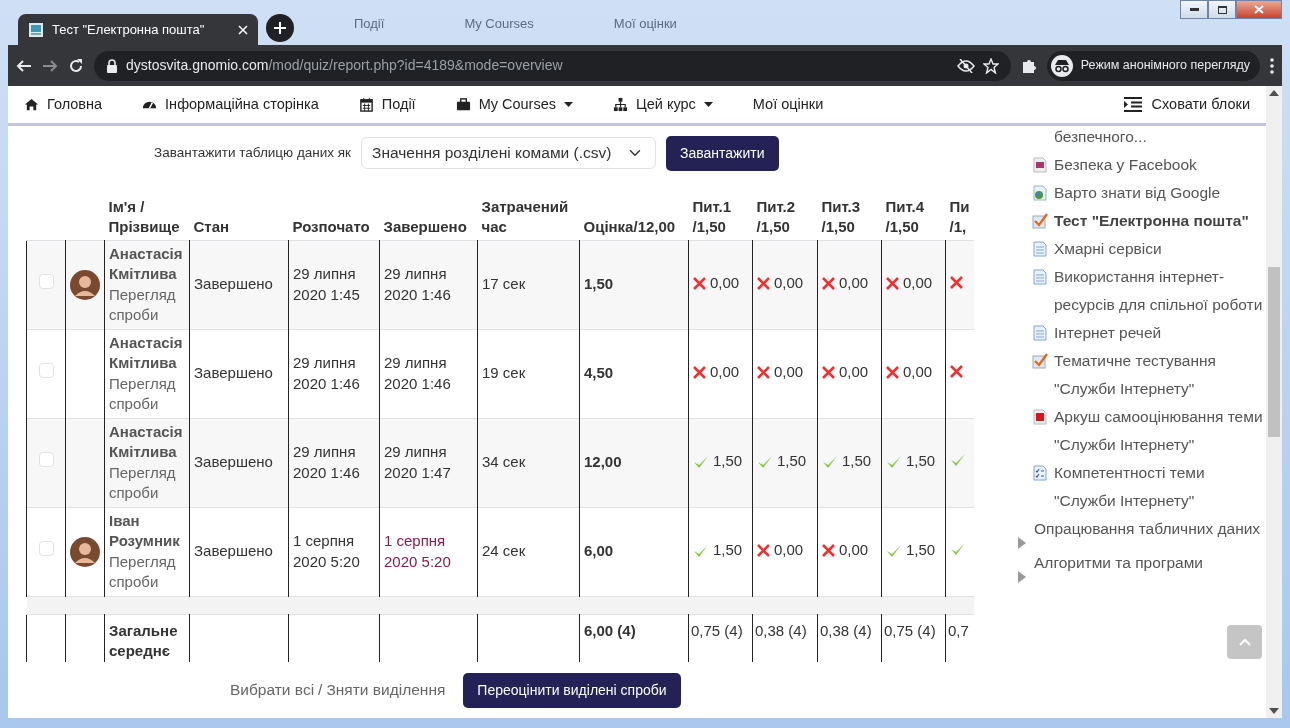  Describe the element at coordinates (1118, 566) in the screenshot. I see `section-link: Алгоритми та програми` at that location.